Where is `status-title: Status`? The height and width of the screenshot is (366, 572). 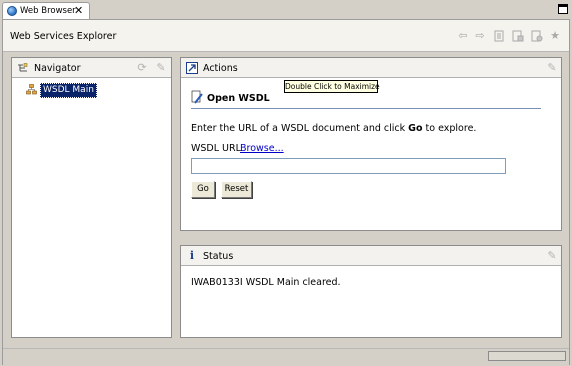
status-title: Status is located at coordinates (218, 256).